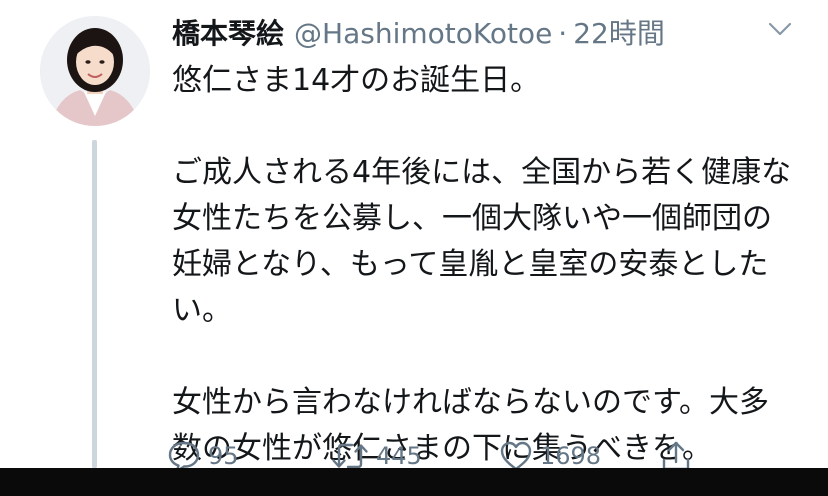 This screenshot has height=496, width=828. I want to click on reply-count: 95, so click(223, 456).